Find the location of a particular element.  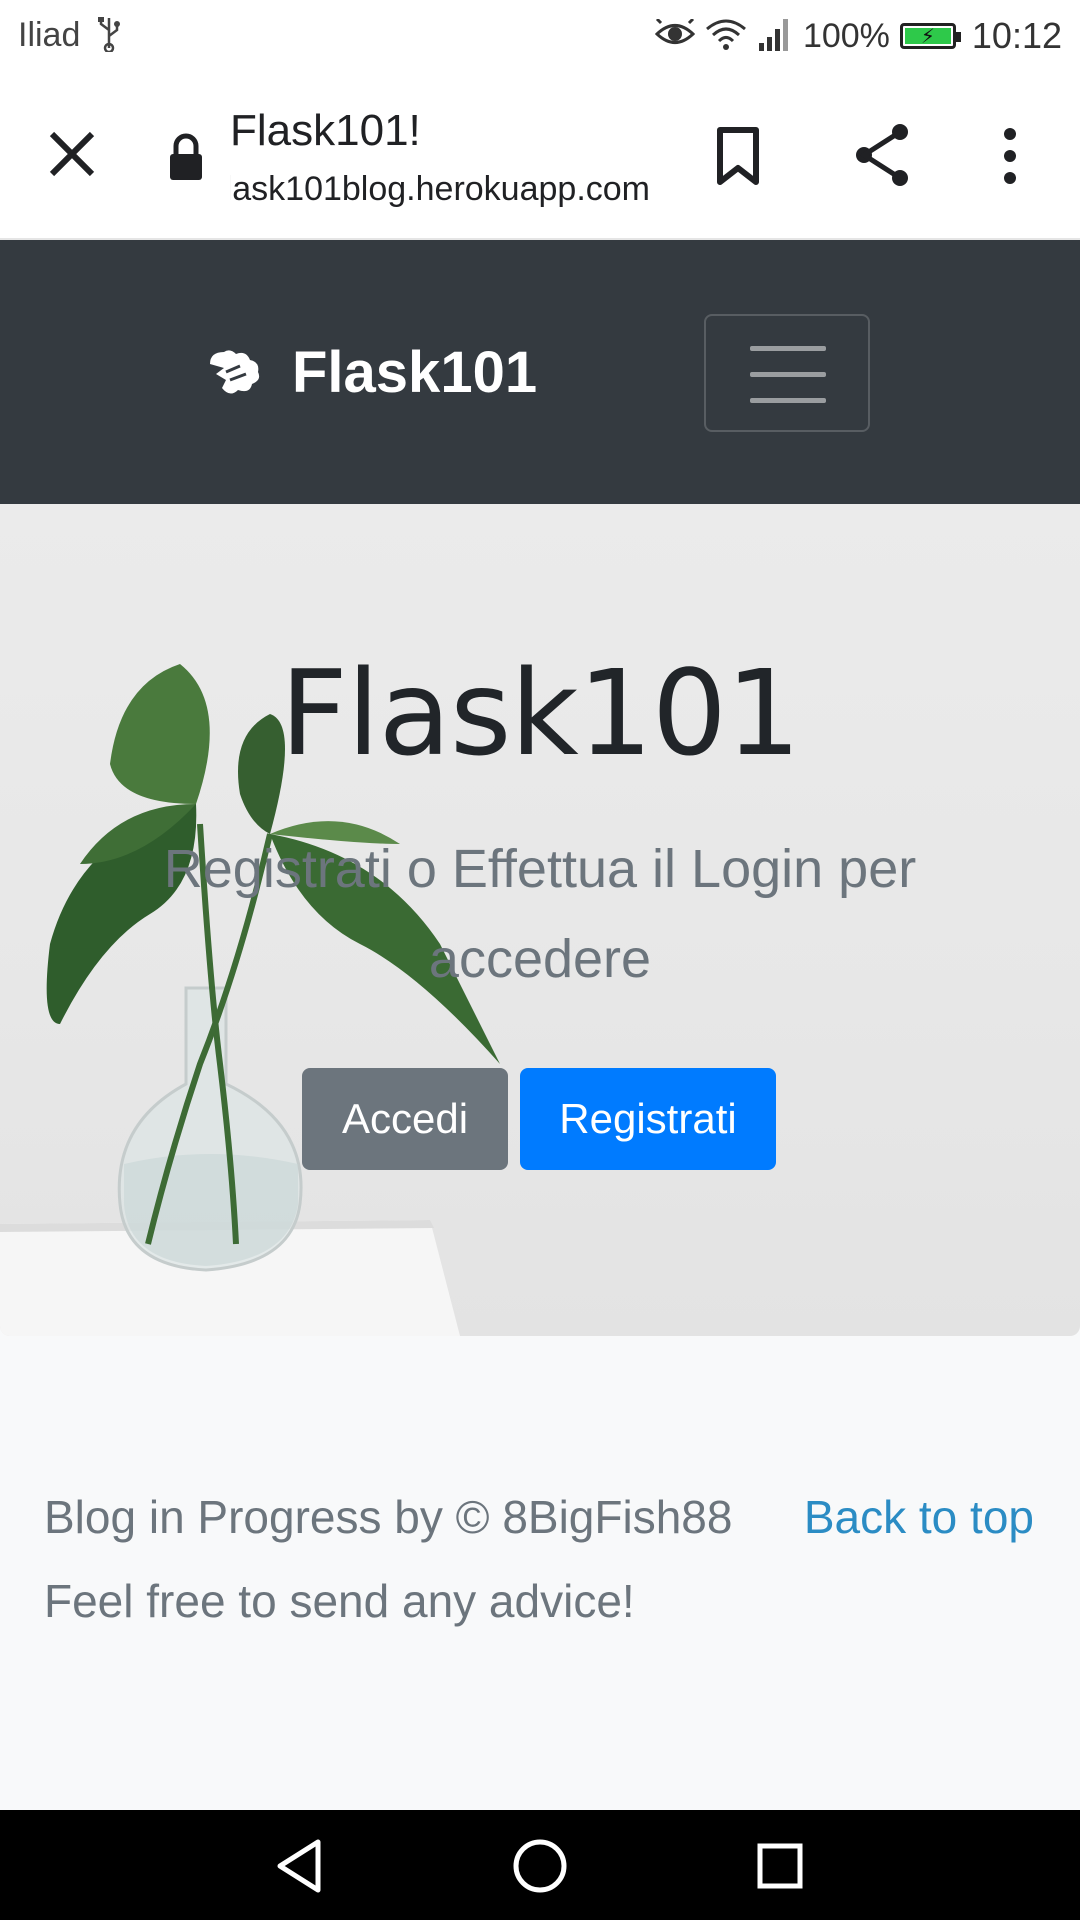

back-triangle-icon is located at coordinates (300, 1866).